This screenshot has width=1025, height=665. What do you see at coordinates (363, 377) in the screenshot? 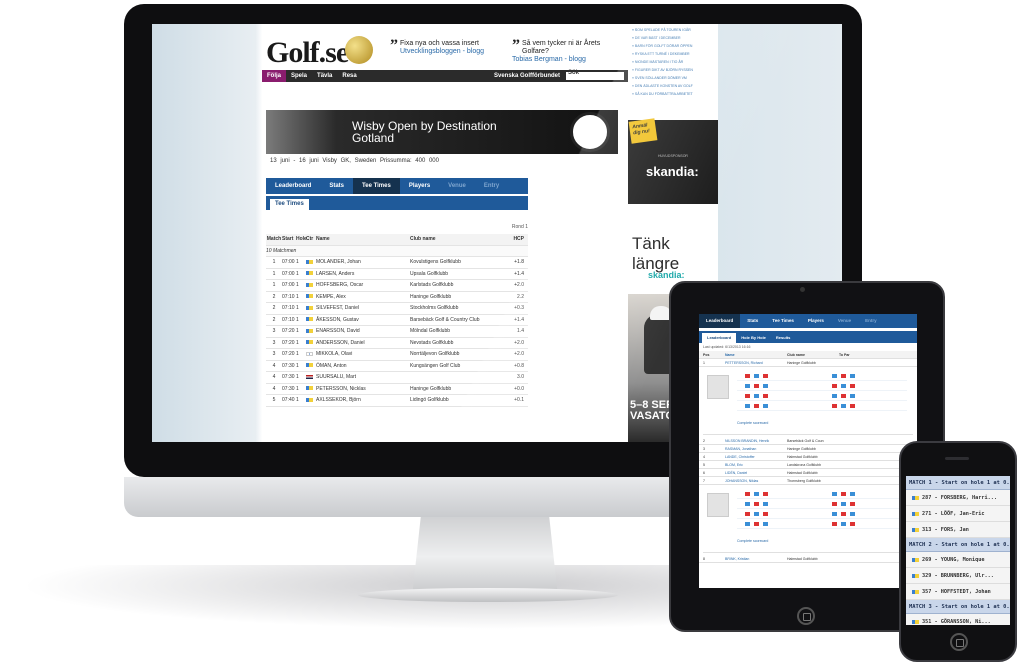
I see `cell-name: SUURSALU, Mart` at bounding box center [363, 377].